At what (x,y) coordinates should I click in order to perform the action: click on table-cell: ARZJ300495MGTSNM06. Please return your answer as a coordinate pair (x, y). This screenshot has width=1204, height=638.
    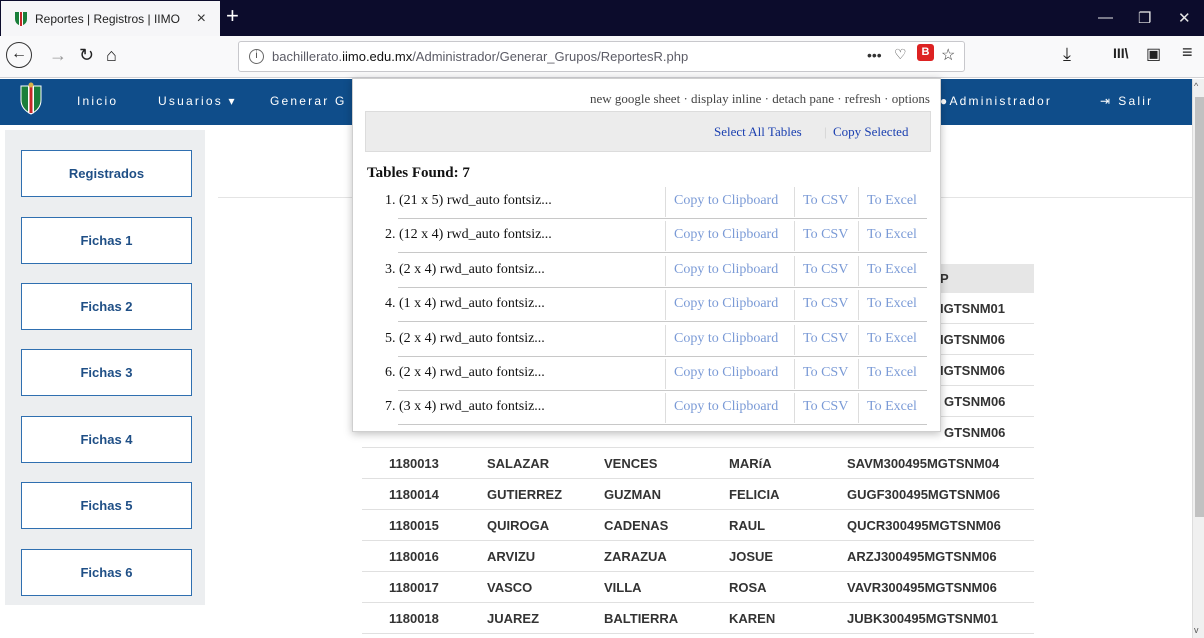
    Looking at the image, I should click on (922, 556).